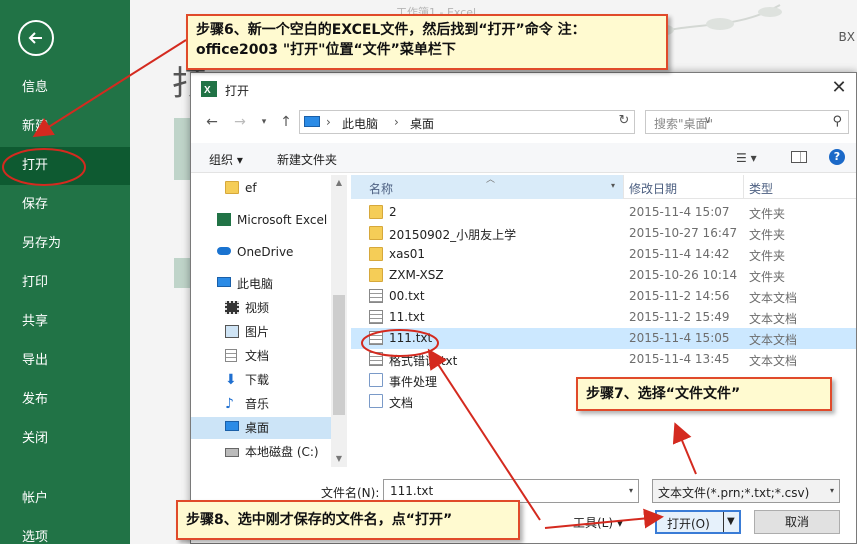 The image size is (857, 544). What do you see at coordinates (603, 212) in the screenshot?
I see `file-row: 2 2015-11-4 15:07 文件夹` at bounding box center [603, 212].